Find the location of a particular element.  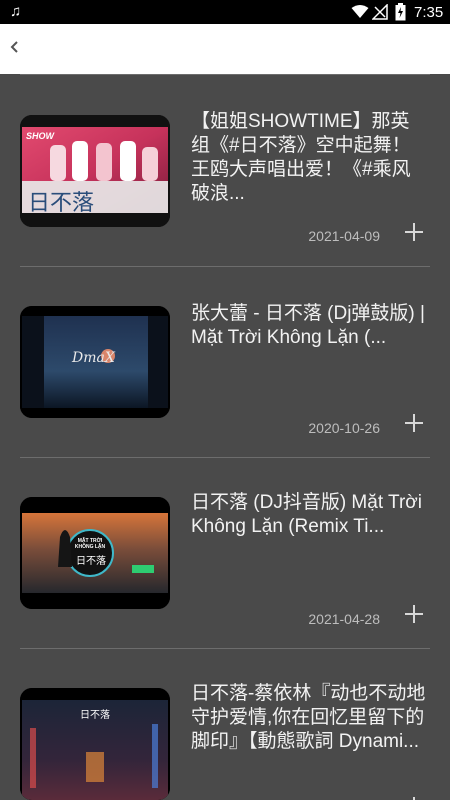

thumbnail-badge: SHOW is located at coordinates (40, 136).